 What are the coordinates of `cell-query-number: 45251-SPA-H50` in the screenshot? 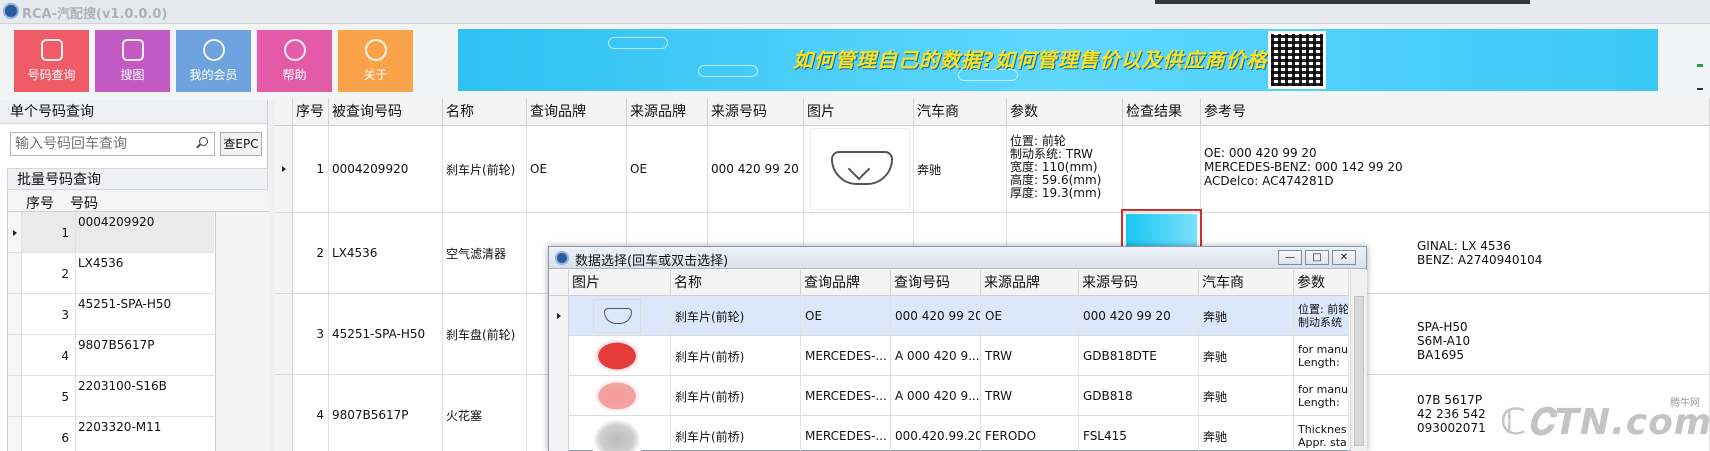 It's located at (386, 334).